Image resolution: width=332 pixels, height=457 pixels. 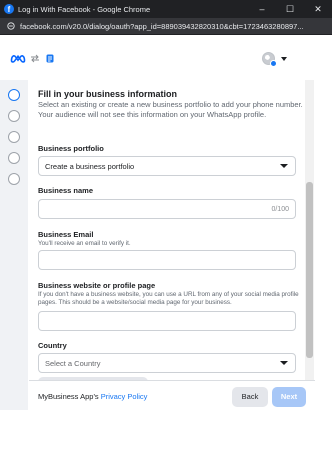 I want to click on back-button: Back, so click(x=250, y=396).